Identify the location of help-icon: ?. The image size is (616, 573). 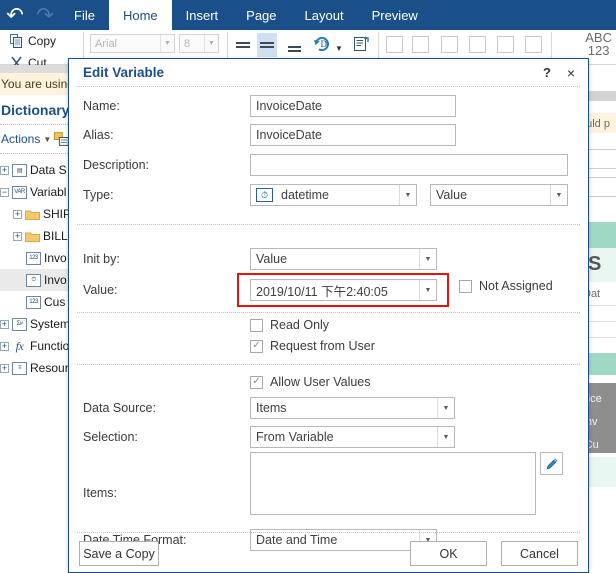
(547, 72).